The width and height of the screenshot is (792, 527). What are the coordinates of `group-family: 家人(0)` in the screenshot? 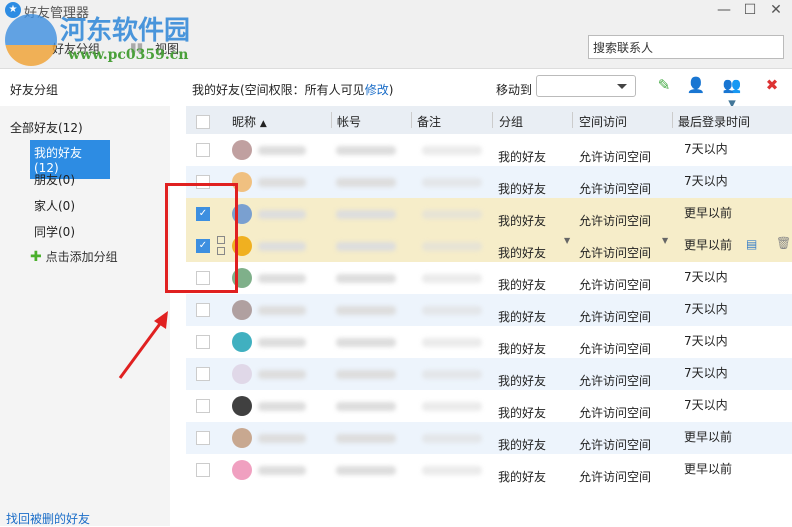 It's located at (54, 205).